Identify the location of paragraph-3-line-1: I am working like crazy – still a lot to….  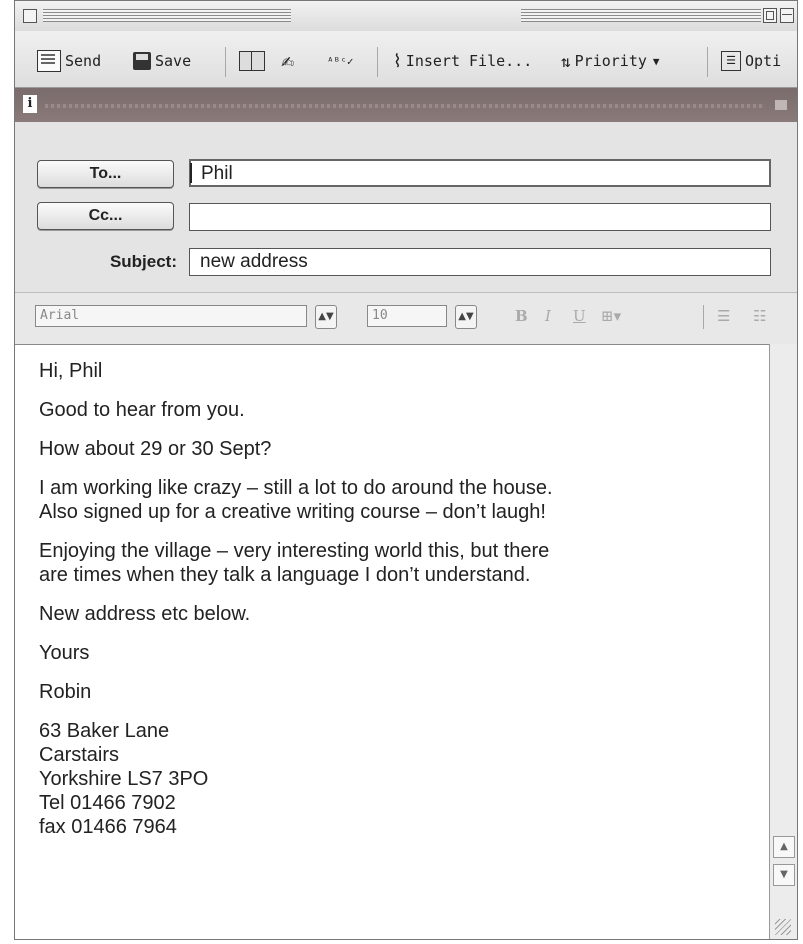
(296, 488).